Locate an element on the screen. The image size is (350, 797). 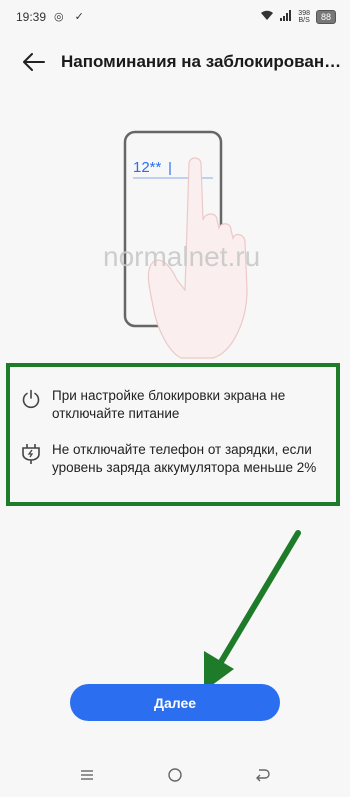
annotation-arrow-icon is located at coordinates (250, 610).